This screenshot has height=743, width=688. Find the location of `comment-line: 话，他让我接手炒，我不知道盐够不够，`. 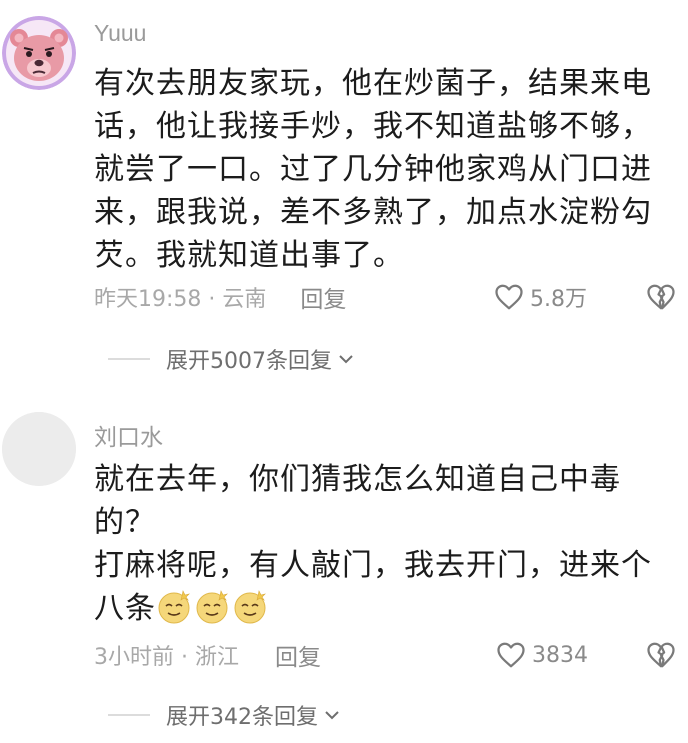

comment-line: 话，他让我接手炒，我不知道盐够不够， is located at coordinates (373, 126).